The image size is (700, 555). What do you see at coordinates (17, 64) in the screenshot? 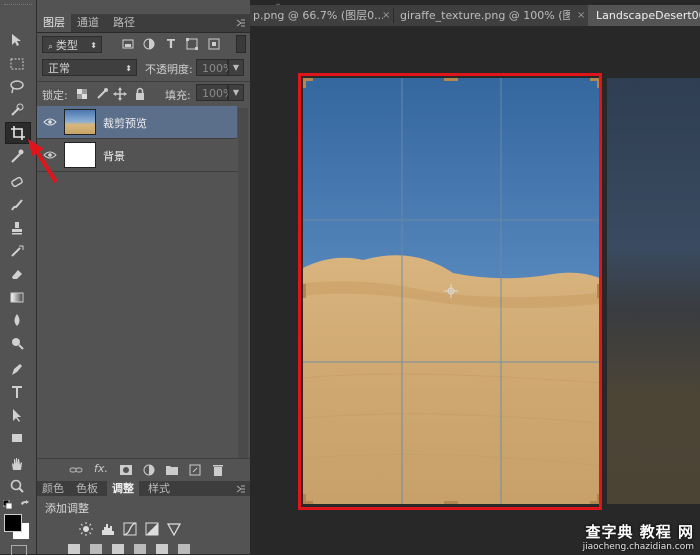
I see `marquee-icon` at bounding box center [17, 64].